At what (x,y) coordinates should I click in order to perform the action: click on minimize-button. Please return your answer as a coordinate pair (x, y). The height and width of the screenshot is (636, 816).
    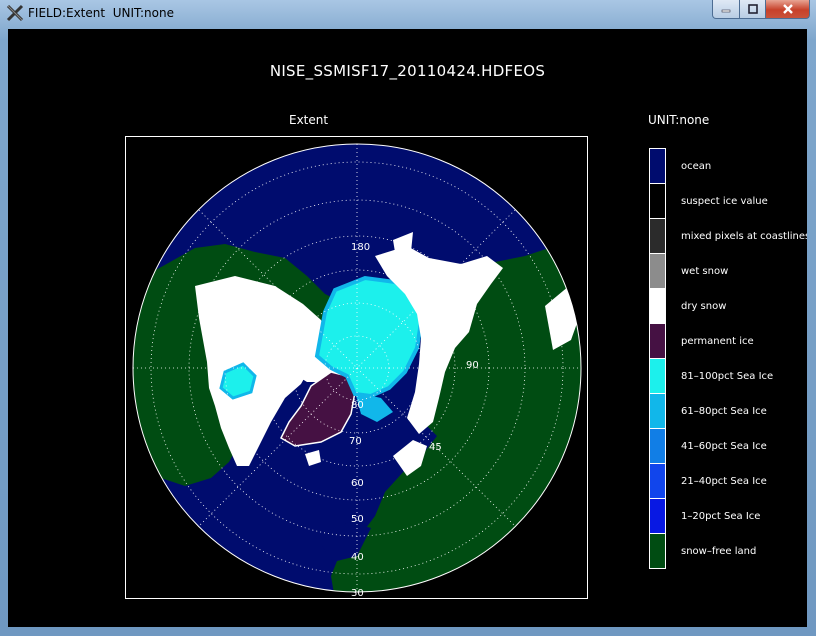
    Looking at the image, I should click on (726, 9).